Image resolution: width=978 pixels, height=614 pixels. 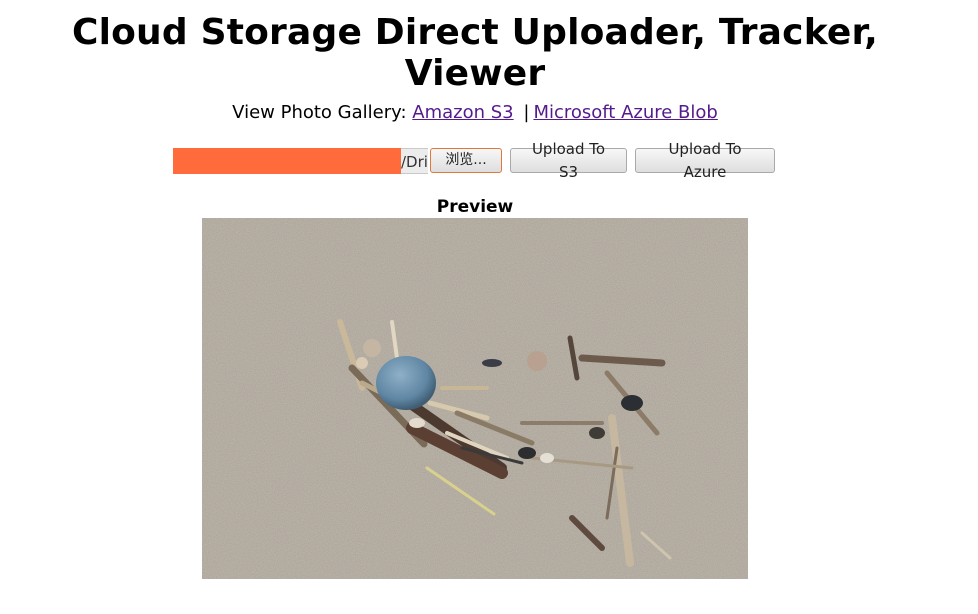 I want to click on file-path-field: /Dri, so click(x=414, y=160).